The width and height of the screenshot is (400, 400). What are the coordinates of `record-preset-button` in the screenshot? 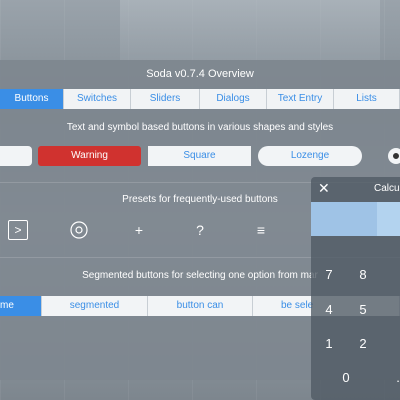 It's located at (79, 230).